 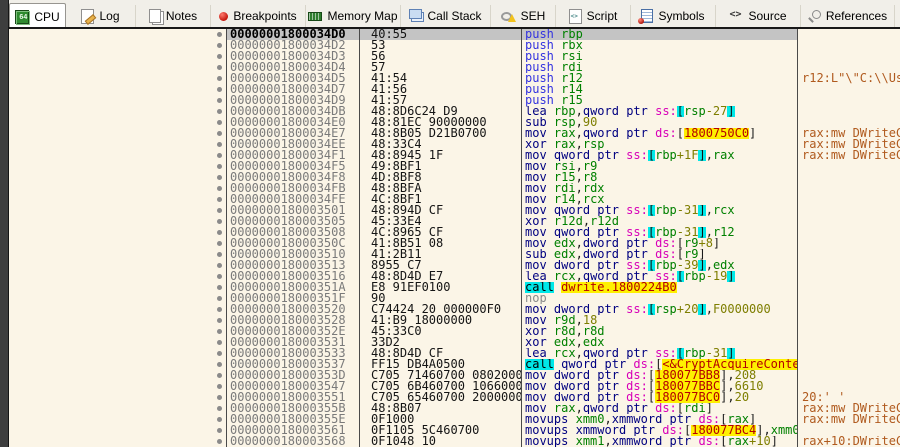 What do you see at coordinates (293, 320) in the screenshot?
I see `address-cell: 0000000180003528` at bounding box center [293, 320].